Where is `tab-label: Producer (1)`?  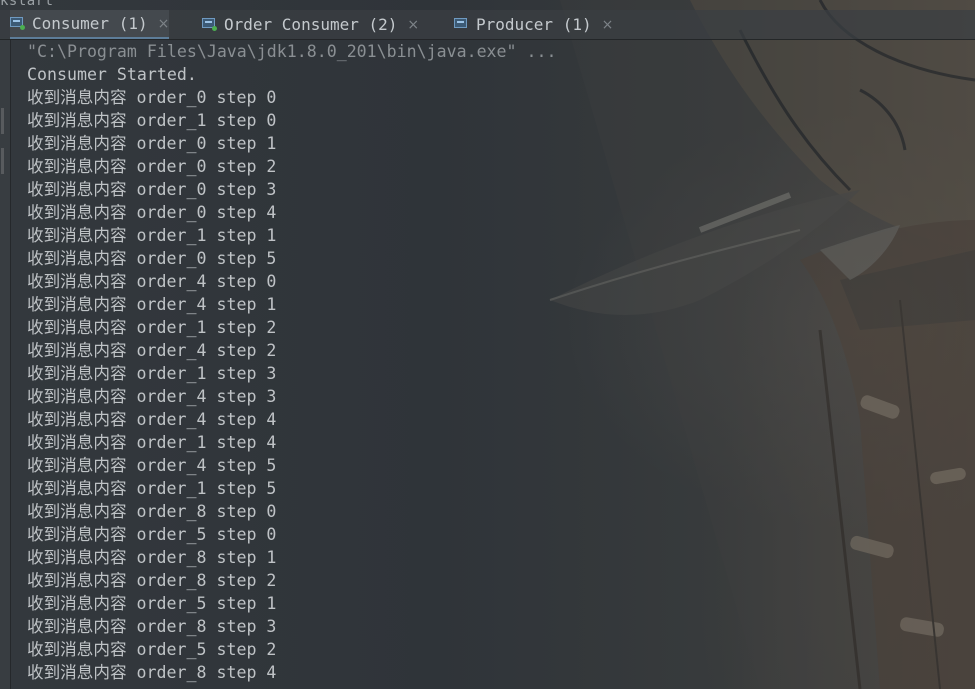 tab-label: Producer (1) is located at coordinates (534, 24).